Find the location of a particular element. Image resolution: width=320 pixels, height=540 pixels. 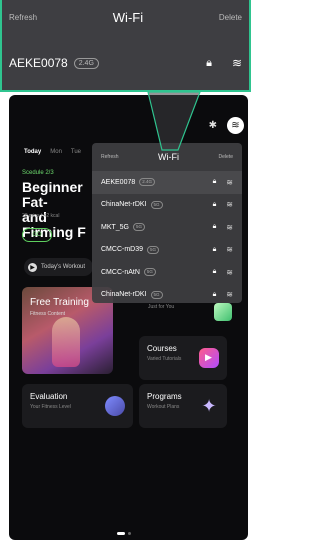

evaluation-card: Evaluation Your Fitness Level is located at coordinates (77, 406).